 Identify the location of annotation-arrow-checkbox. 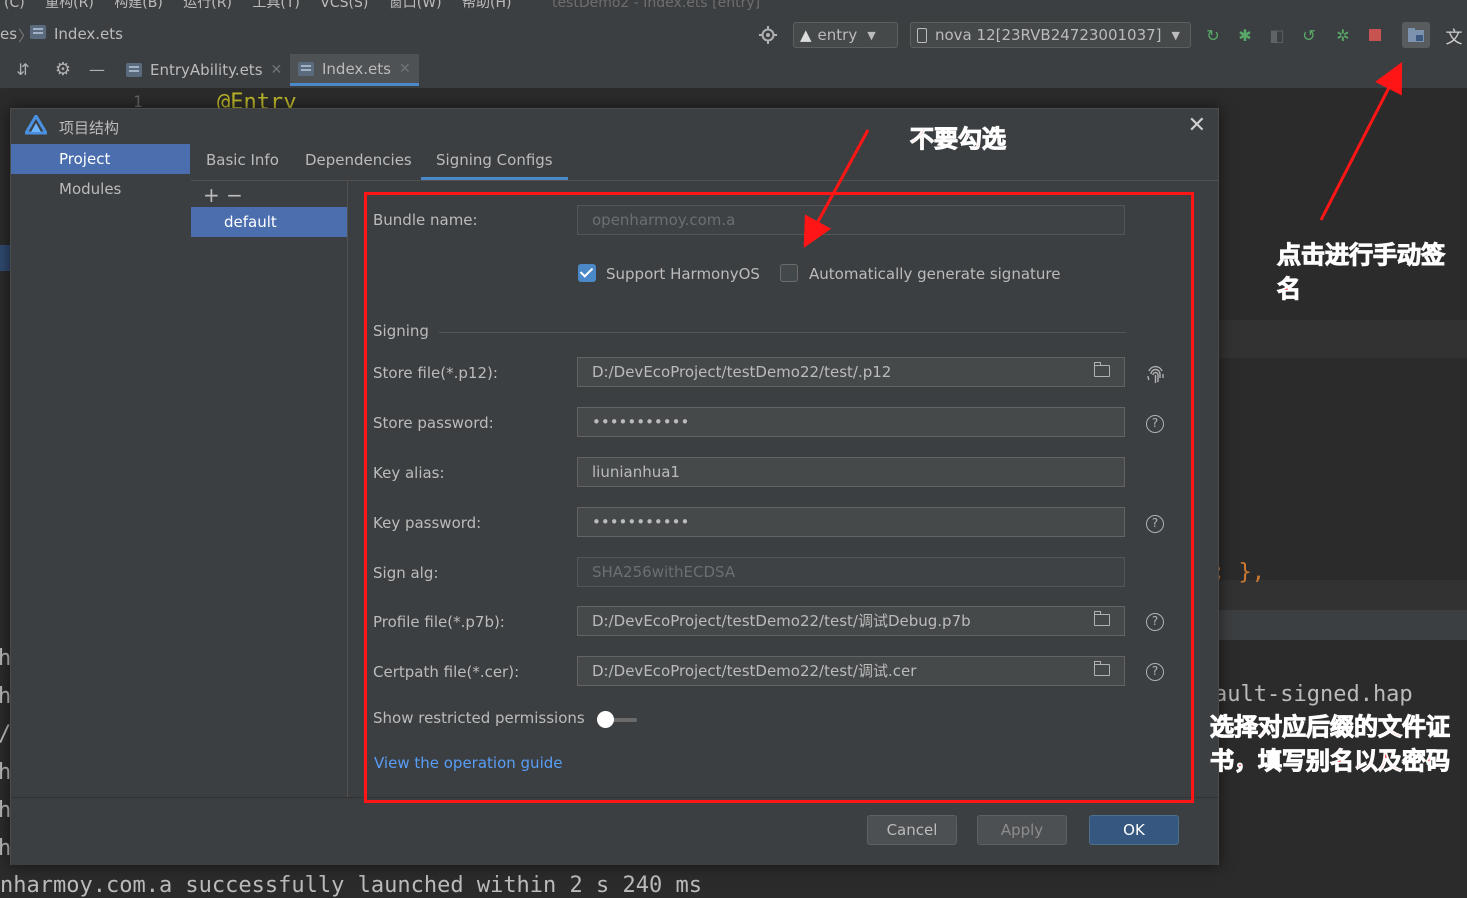
(836, 188).